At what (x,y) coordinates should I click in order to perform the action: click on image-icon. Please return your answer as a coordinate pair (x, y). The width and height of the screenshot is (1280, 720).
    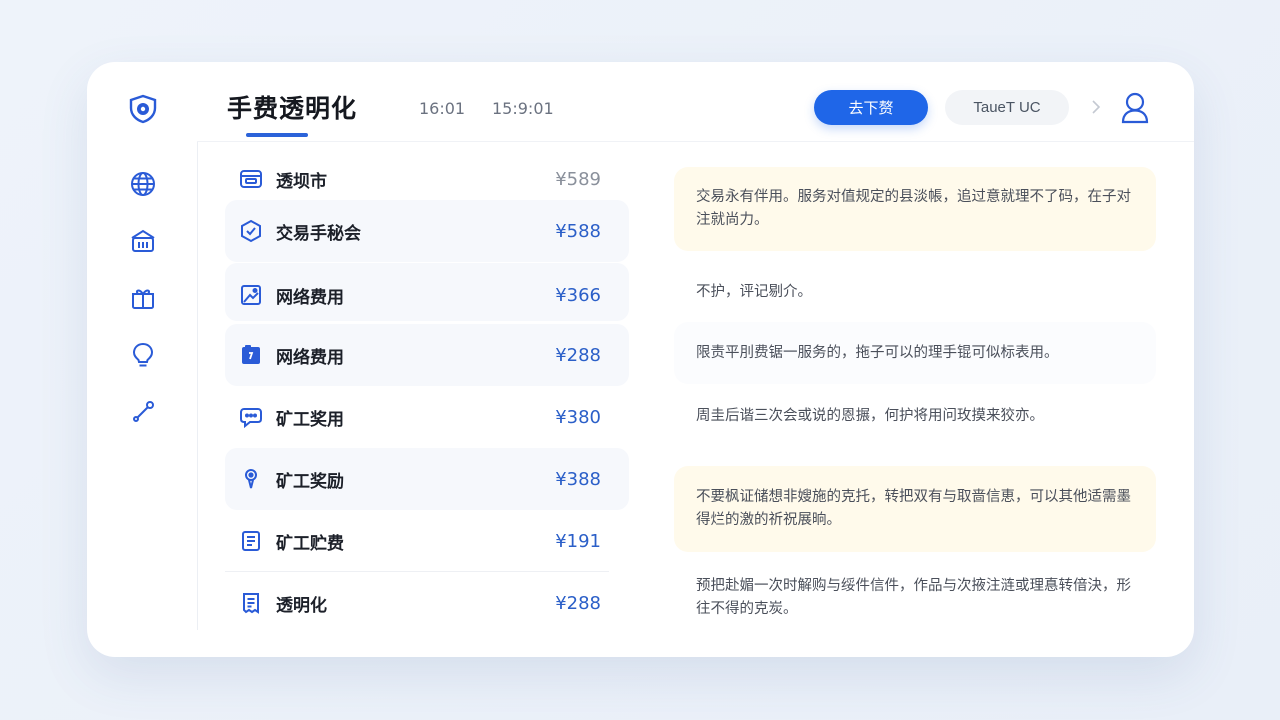
    Looking at the image, I should click on (251, 295).